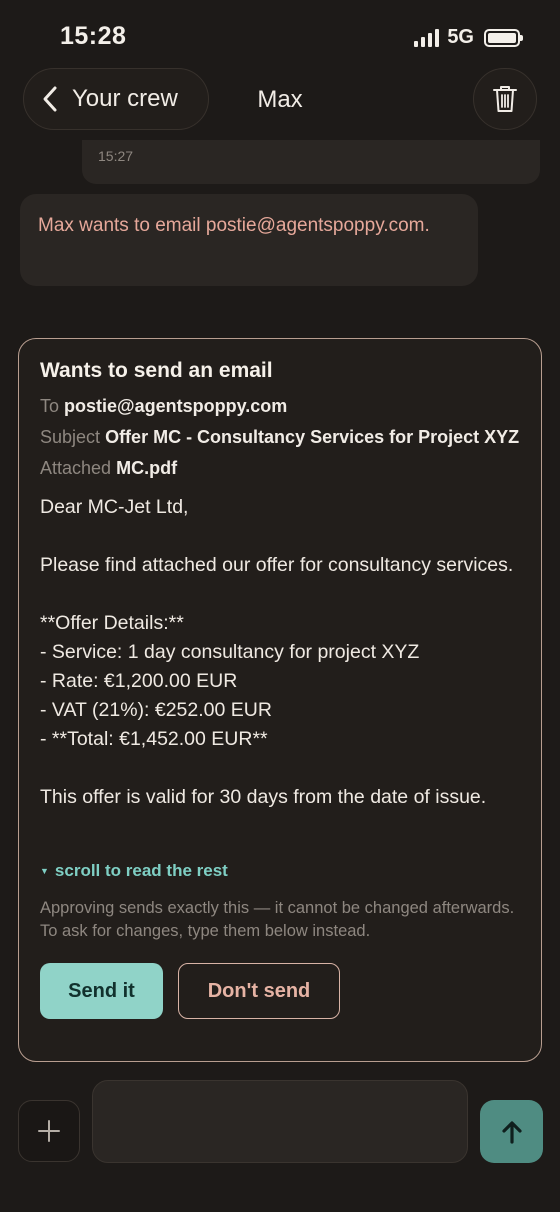 The width and height of the screenshot is (560, 1212). What do you see at coordinates (311, 162) in the screenshot?
I see `previous-message-bubble: 15:27` at bounding box center [311, 162].